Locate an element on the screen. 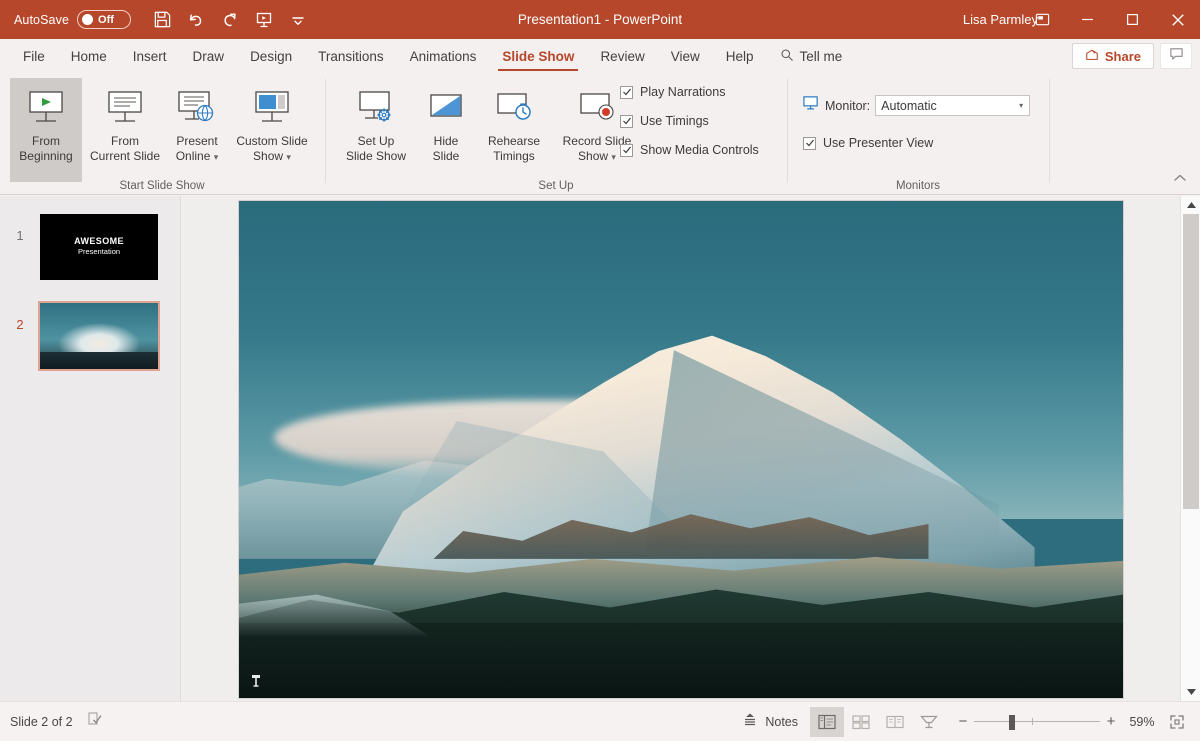 This screenshot has width=1200, height=741. zoom-in-button: + is located at coordinates (1111, 721).